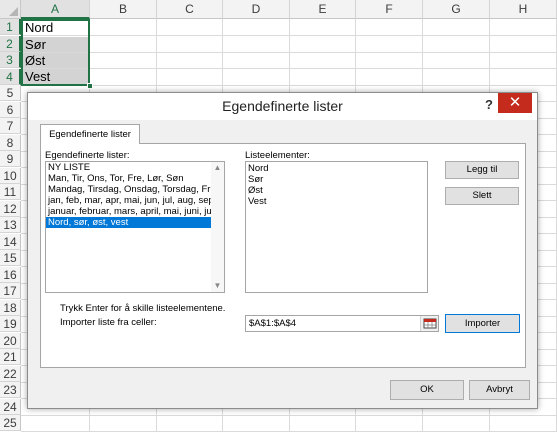 This screenshot has height=432, width=557. I want to click on scroll-up-icon: ▲, so click(217, 168).